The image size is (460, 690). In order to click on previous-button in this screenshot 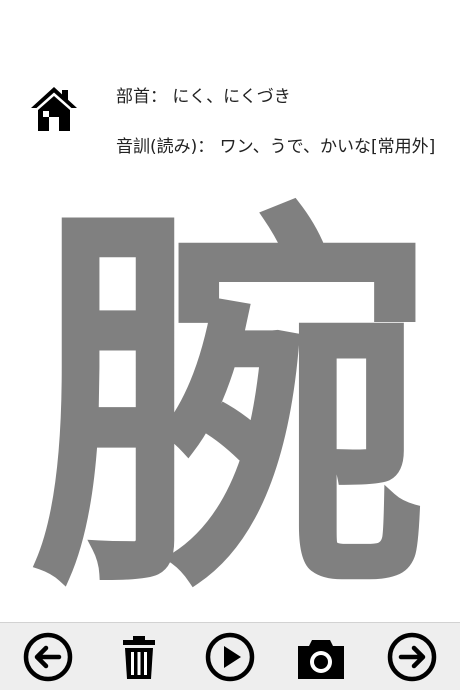, I will do `click(48, 657)`.